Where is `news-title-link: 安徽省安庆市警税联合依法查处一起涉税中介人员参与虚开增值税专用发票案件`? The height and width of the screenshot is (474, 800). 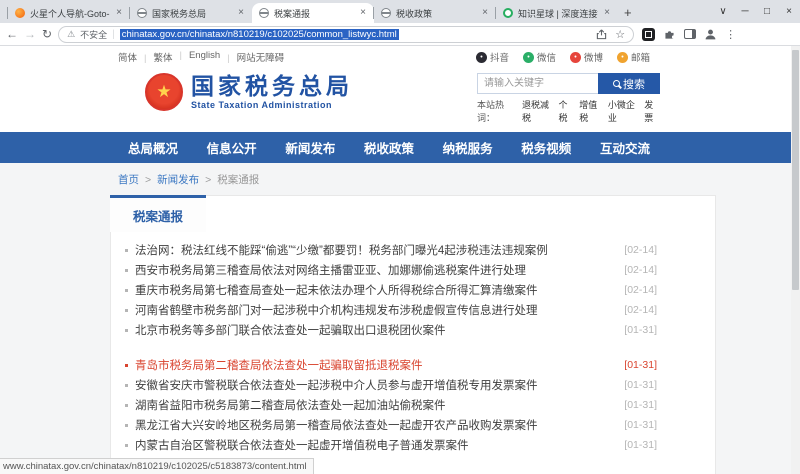
news-title-link: 安徽省安庆市警税联合依法查处一起涉税中介人员参与虚开增值税专用发票案件 is located at coordinates (373, 385).